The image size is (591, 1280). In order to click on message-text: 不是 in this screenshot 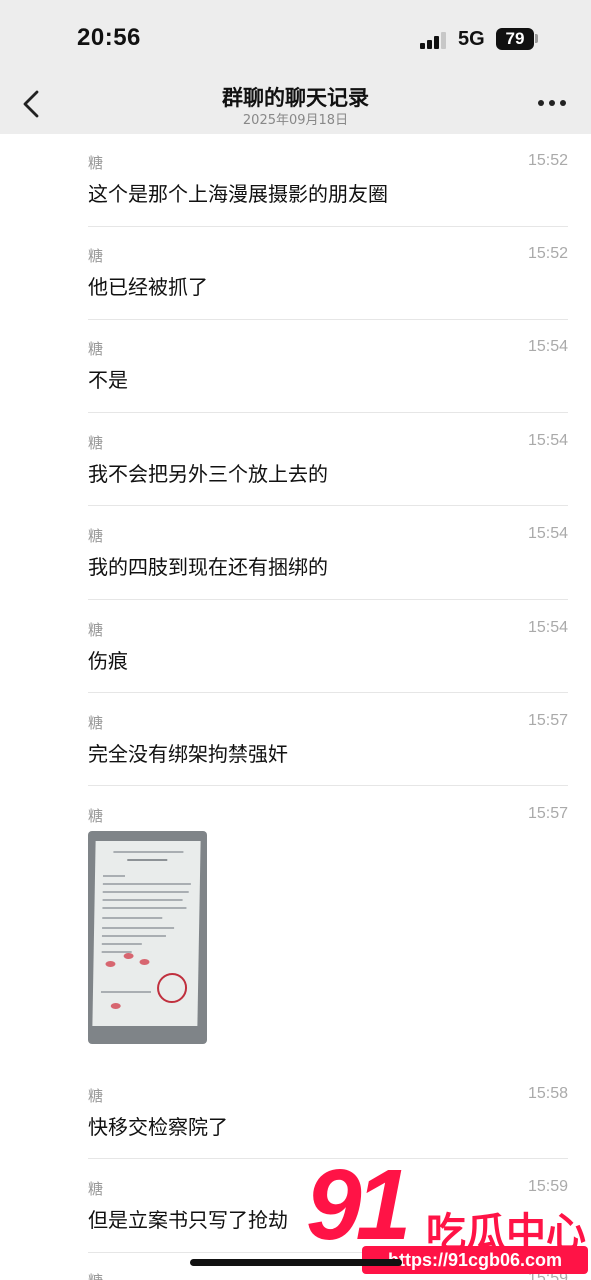, I will do `click(108, 380)`.